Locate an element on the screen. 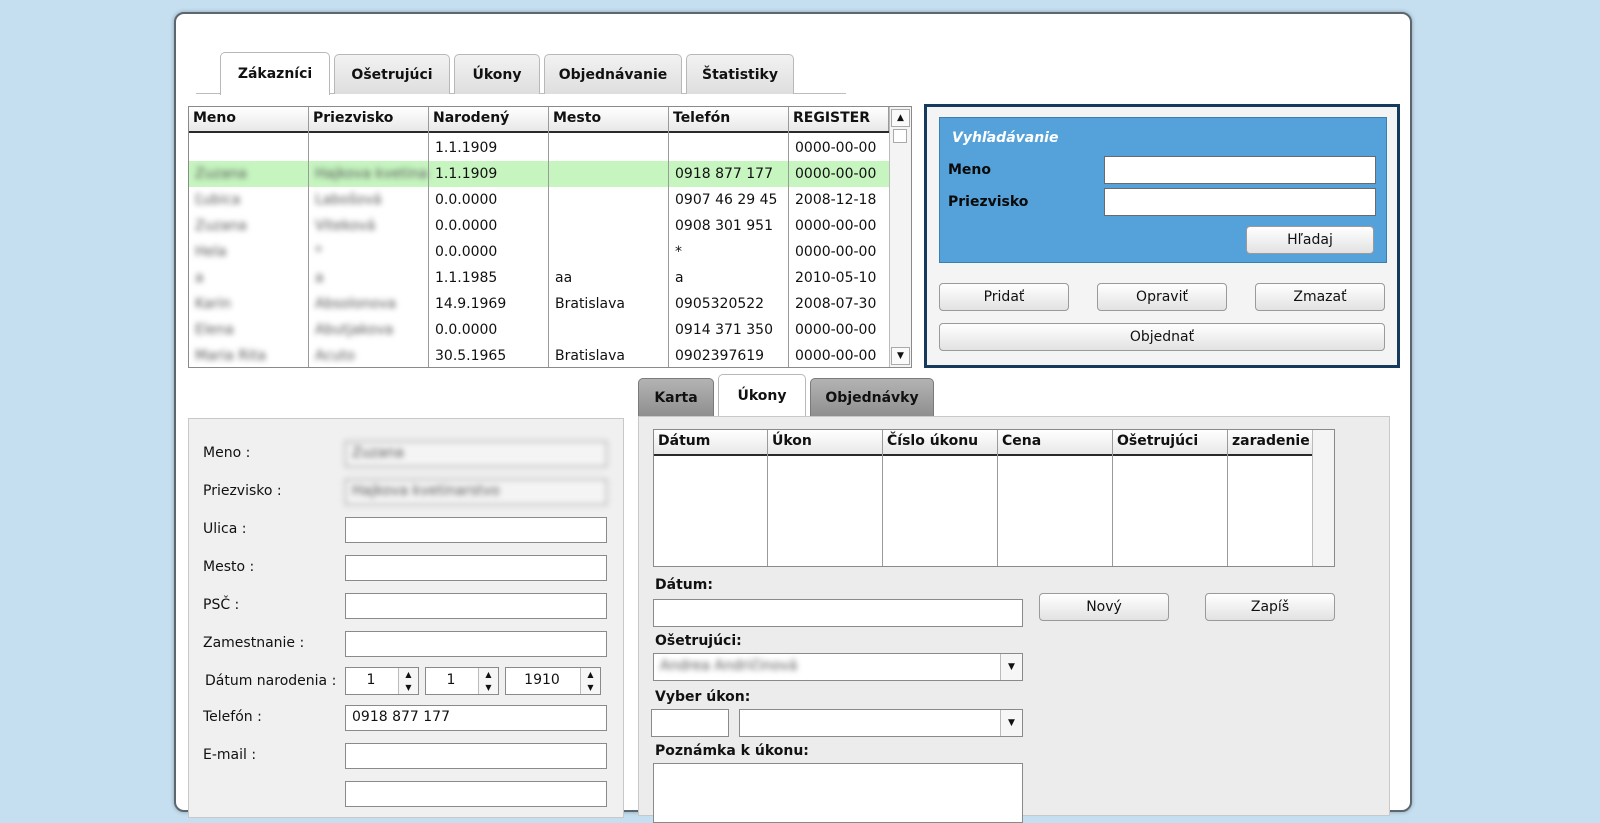 This screenshot has width=1600, height=823. month-value: 1 is located at coordinates (451, 680).